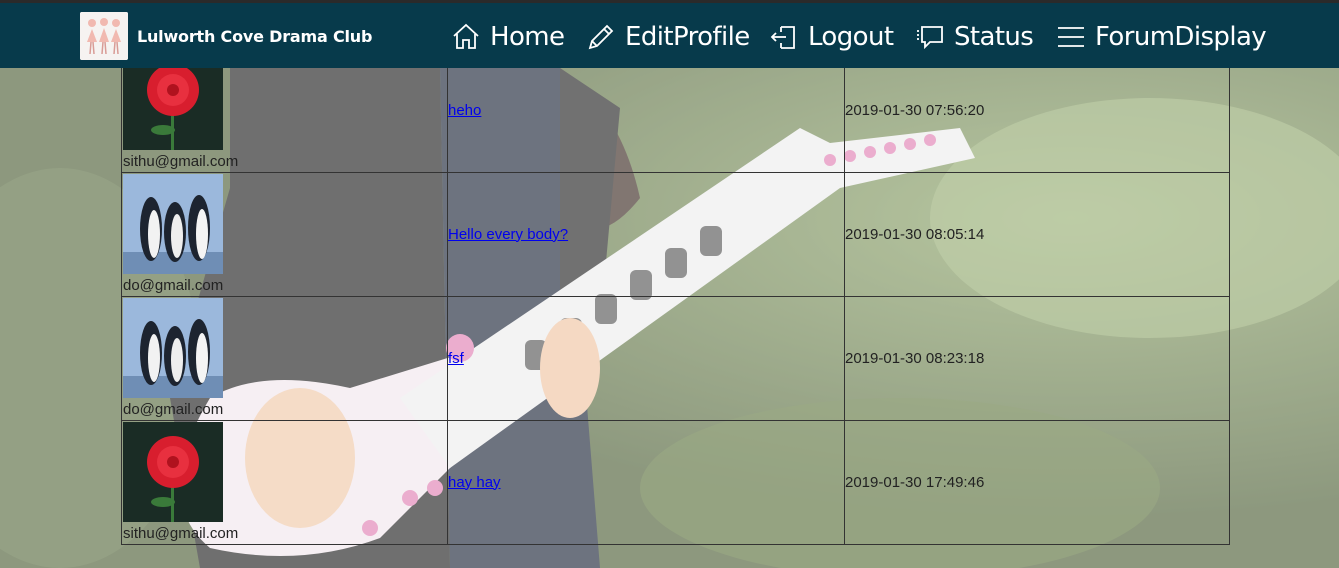 This screenshot has height=568, width=1339. Describe the element at coordinates (527, 37) in the screenshot. I see `nav-home-label: Home` at that location.